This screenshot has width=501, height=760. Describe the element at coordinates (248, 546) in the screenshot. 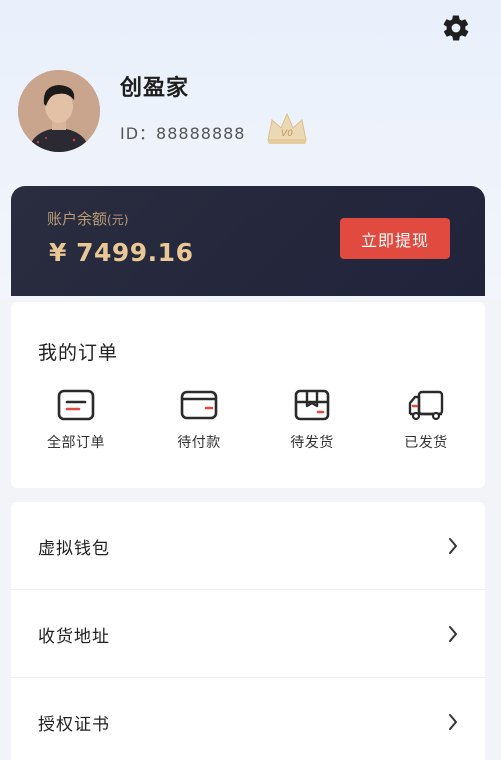

I see `menu-item-virtual-wallet: 虚拟钱包` at that location.